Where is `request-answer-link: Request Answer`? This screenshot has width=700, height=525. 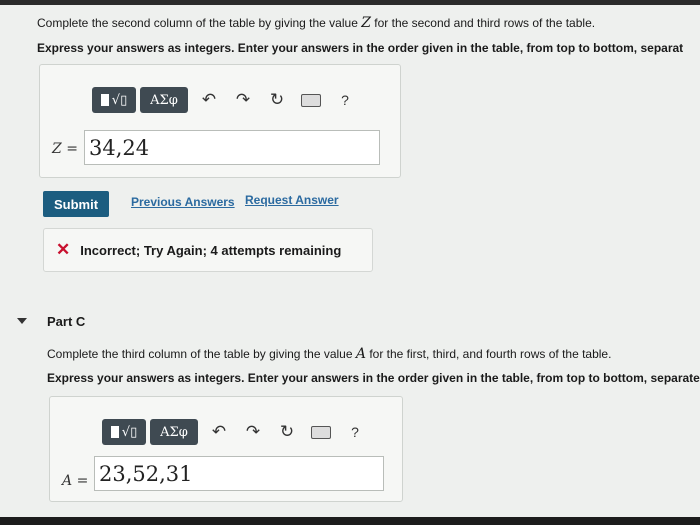 request-answer-link: Request Answer is located at coordinates (292, 200).